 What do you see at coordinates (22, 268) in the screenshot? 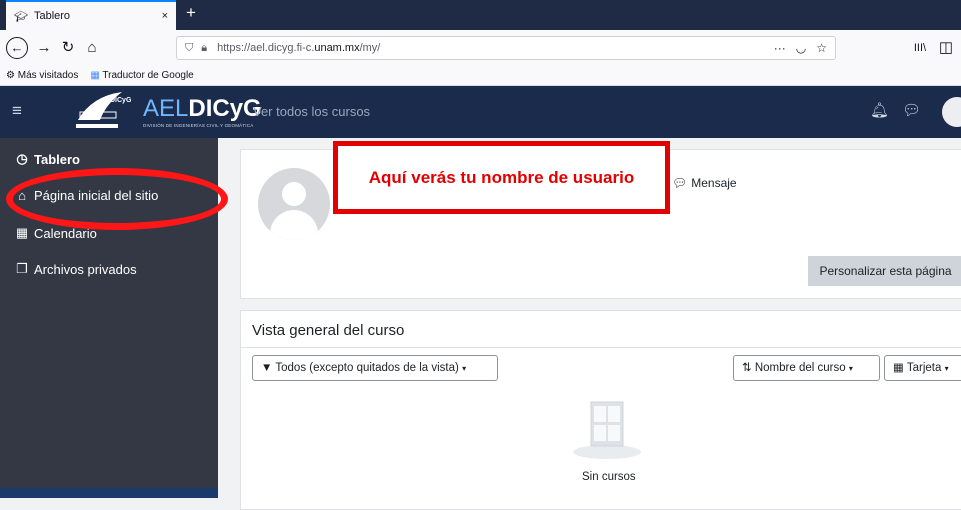
I see `files-icon: ❐` at bounding box center [22, 268].